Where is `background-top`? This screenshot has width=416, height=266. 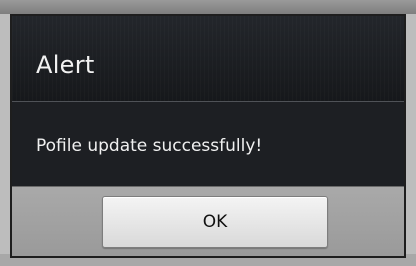 background-top is located at coordinates (208, 7).